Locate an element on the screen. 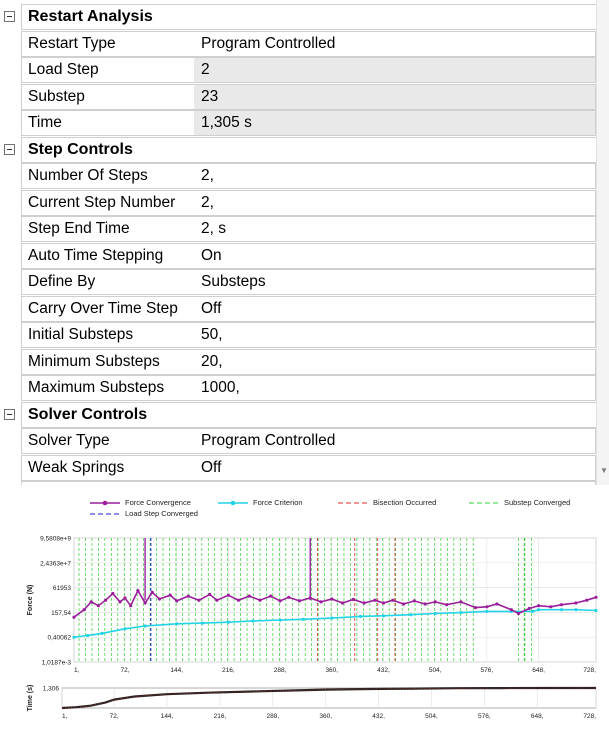 This screenshot has width=609, height=730. property-row: Restart Type Program Controlled is located at coordinates (298, 43).